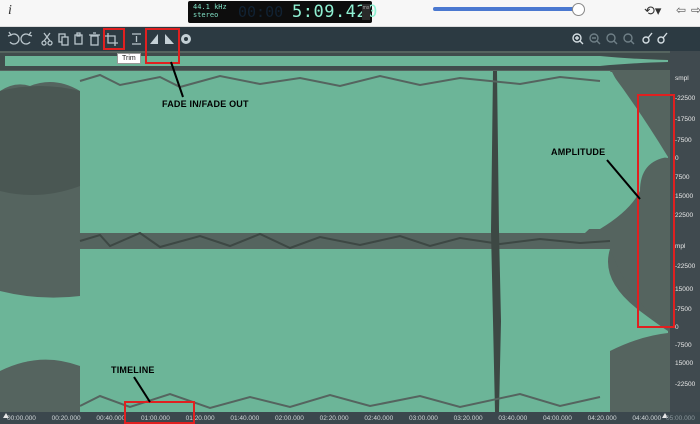 Image resolution: width=700 pixels, height=424 pixels. What do you see at coordinates (366, 12) in the screenshot?
I see `time-unit-toggle: ms` at bounding box center [366, 12].